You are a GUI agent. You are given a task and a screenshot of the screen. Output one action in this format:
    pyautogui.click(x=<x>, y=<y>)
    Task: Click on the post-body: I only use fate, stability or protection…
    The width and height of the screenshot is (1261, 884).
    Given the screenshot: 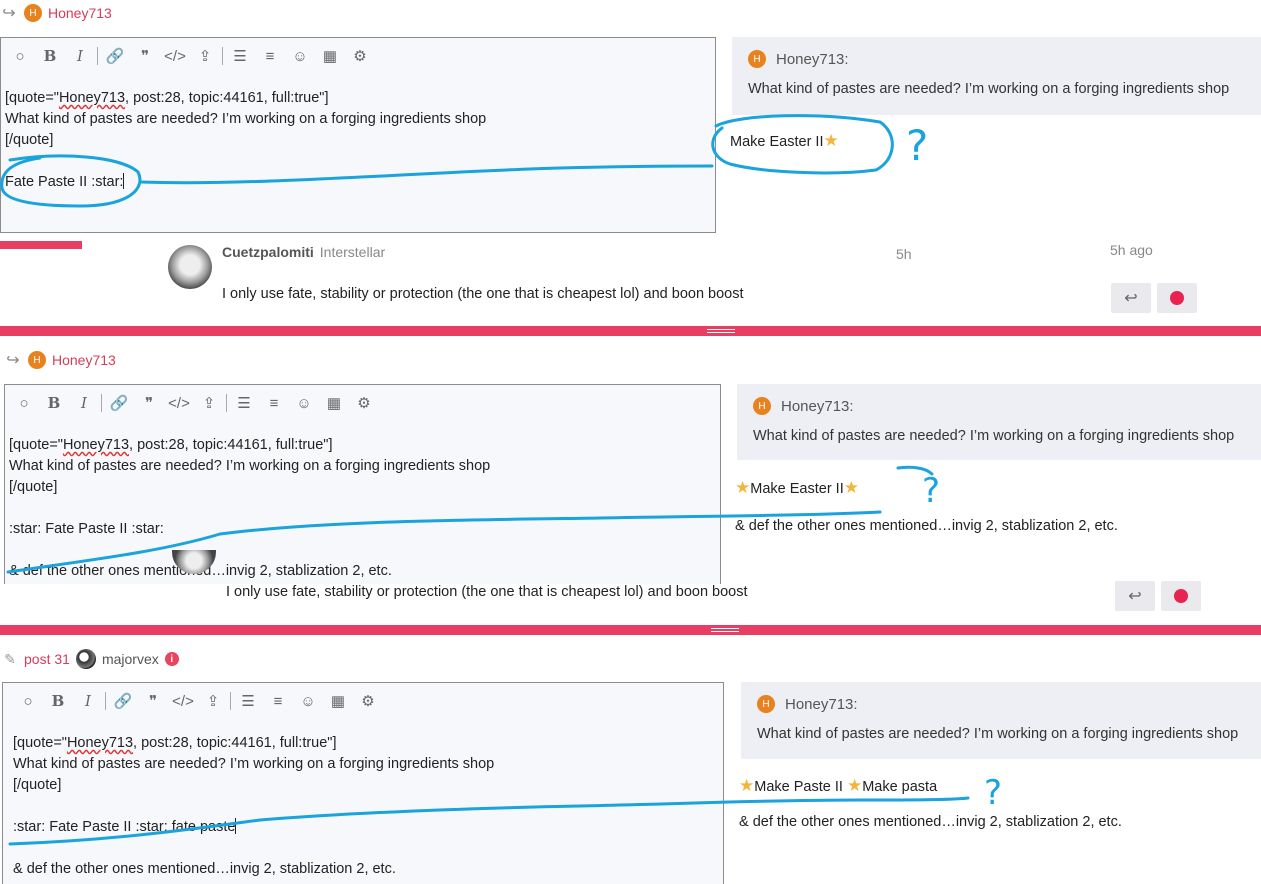 What is the action you would take?
    pyautogui.click(x=483, y=294)
    